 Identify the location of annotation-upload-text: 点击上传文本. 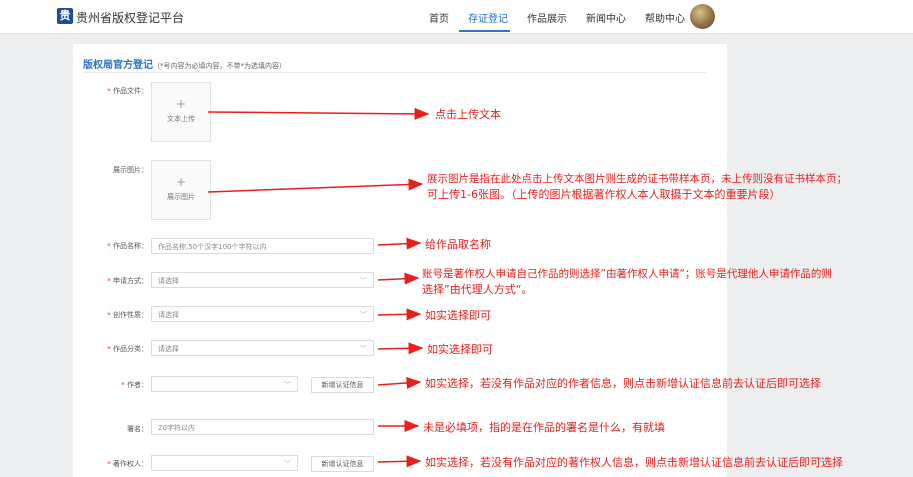
(468, 114).